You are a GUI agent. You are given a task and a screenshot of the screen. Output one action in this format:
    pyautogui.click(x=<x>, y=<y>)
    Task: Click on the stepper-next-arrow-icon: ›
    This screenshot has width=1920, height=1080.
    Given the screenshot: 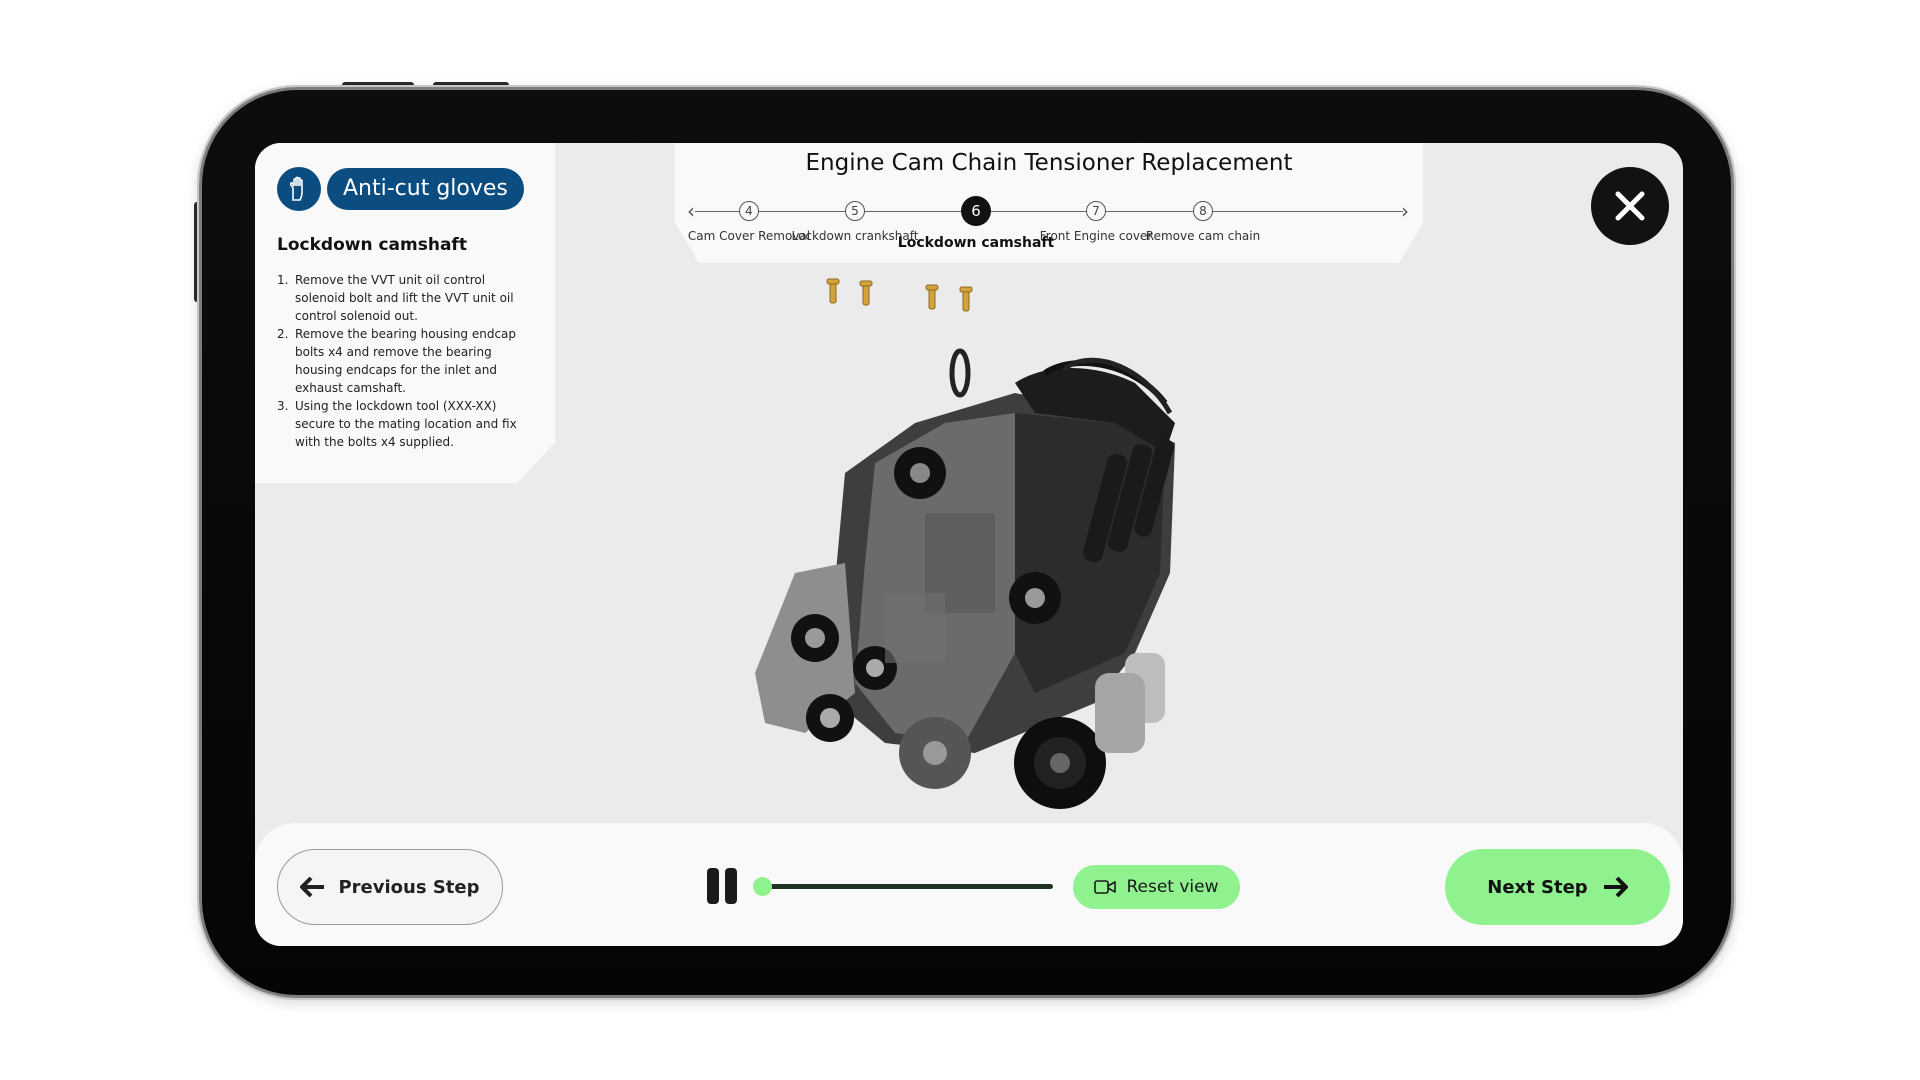 What is the action you would take?
    pyautogui.click(x=1405, y=211)
    